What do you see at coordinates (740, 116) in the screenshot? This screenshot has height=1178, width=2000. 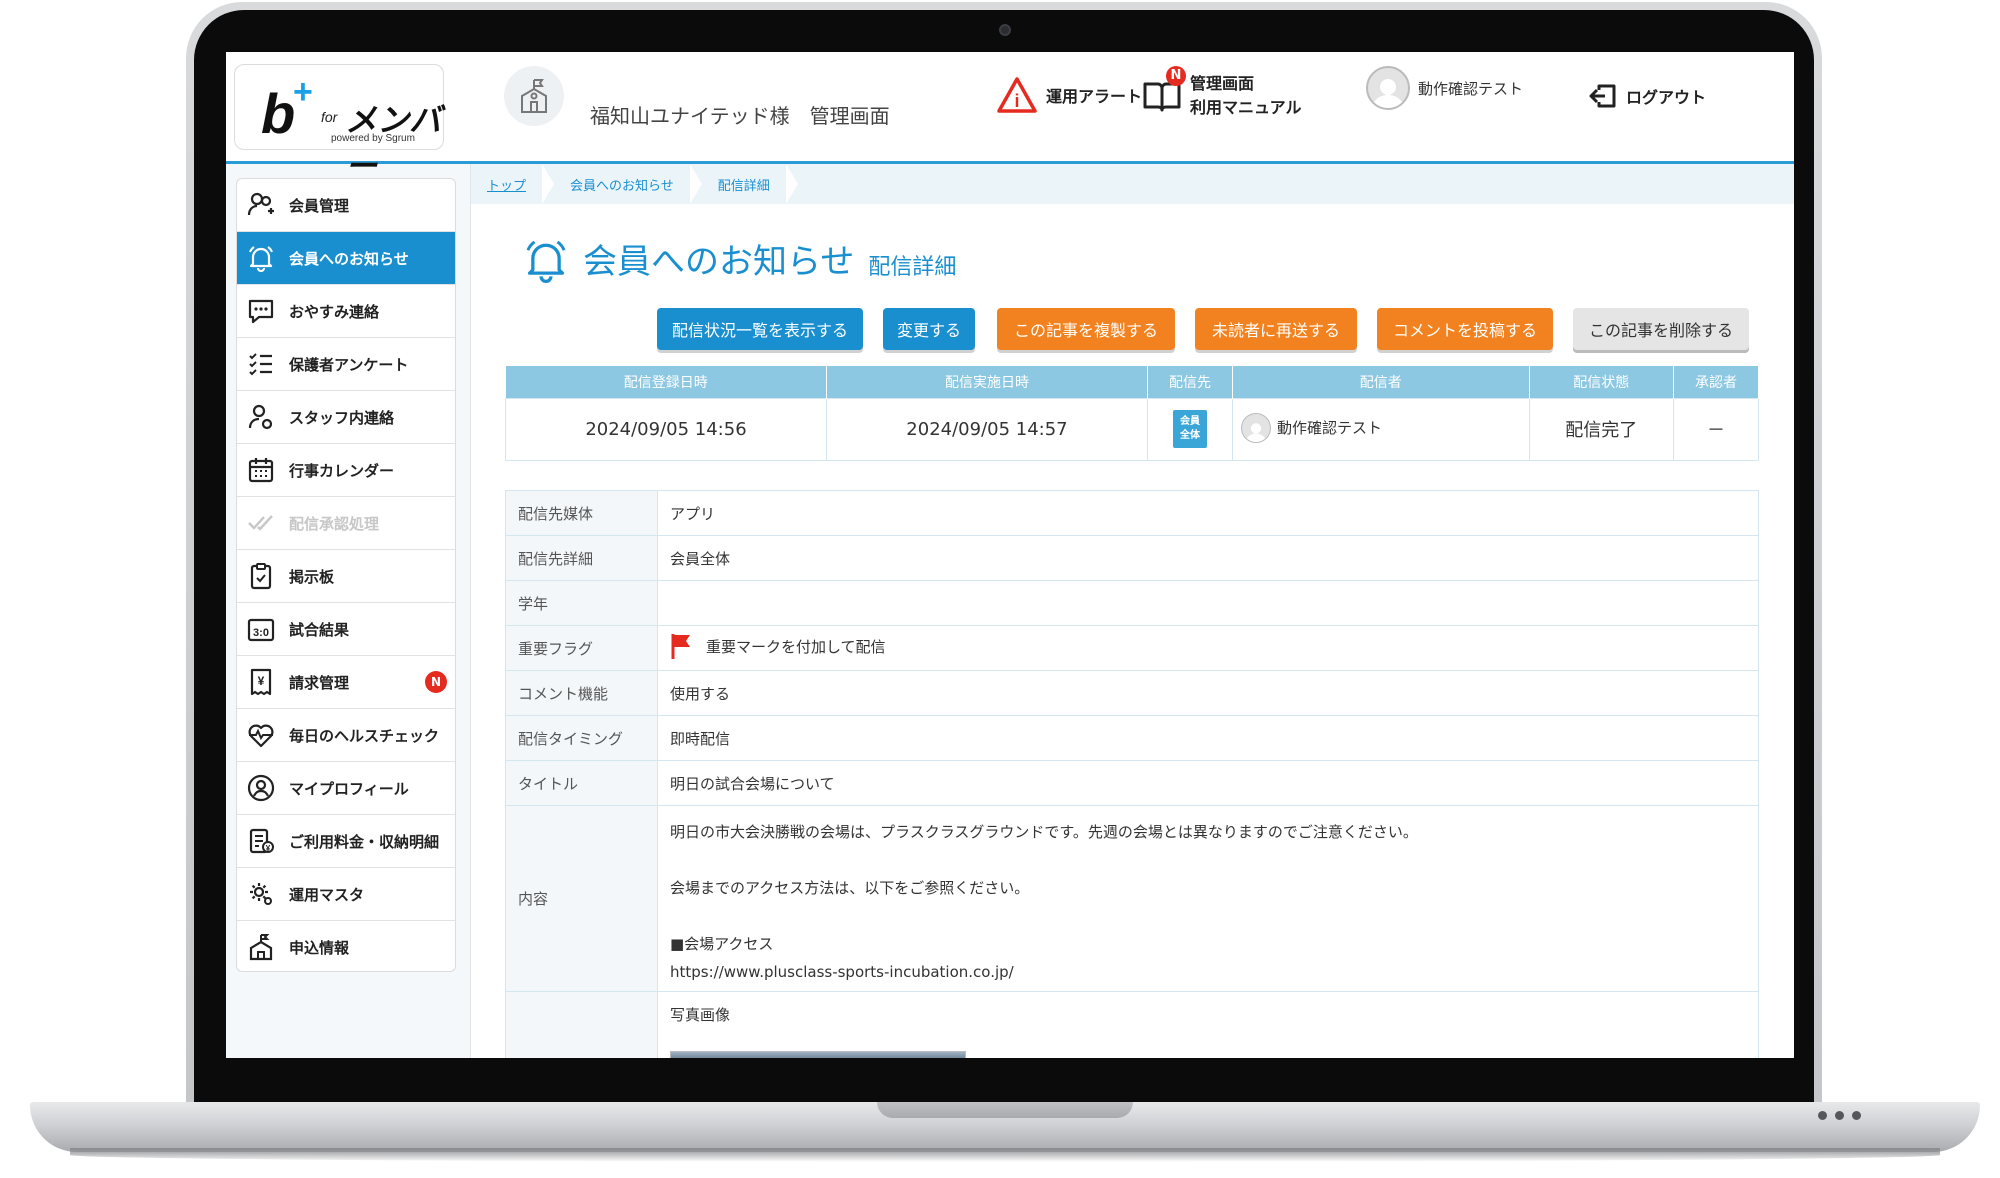 I see `org-name: 福知山ユナイテッド様 管理画面` at bounding box center [740, 116].